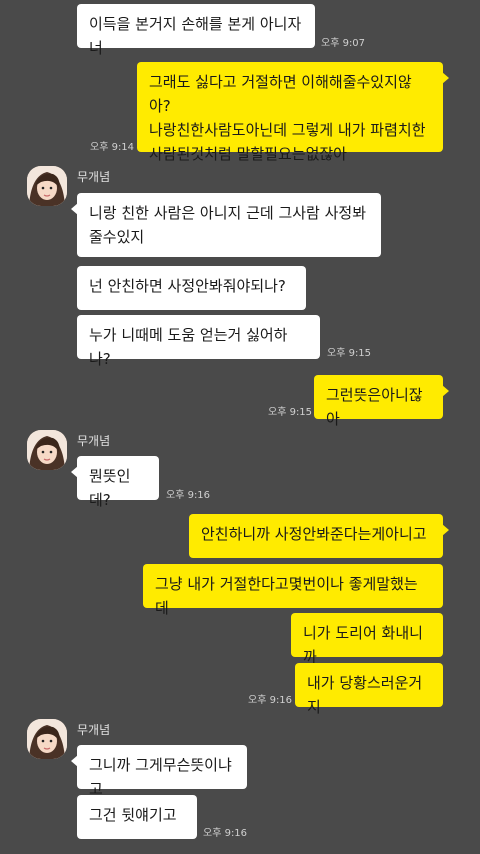  Describe the element at coordinates (115, 482) in the screenshot. I see `message-bubble-incoming: 뭔뜻인데?` at that location.